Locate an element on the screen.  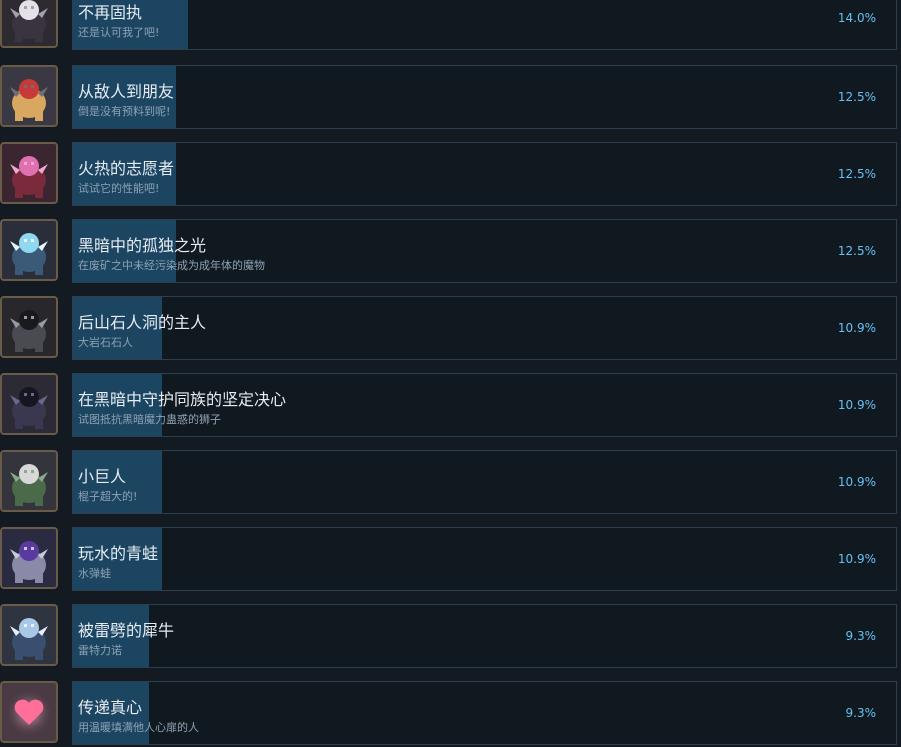
achievement-card: 被雷劈的犀牛雷特力诺 9.3% is located at coordinates (484, 636).